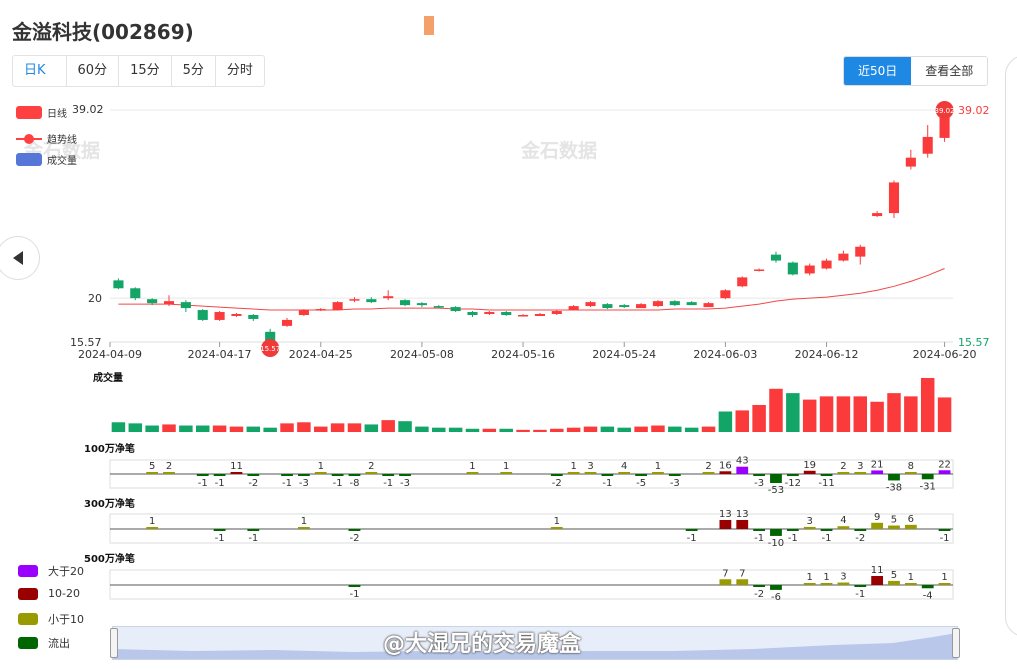 The width and height of the screenshot is (1017, 669). What do you see at coordinates (20, 258) in the screenshot?
I see `prev-arrow-button` at bounding box center [20, 258].